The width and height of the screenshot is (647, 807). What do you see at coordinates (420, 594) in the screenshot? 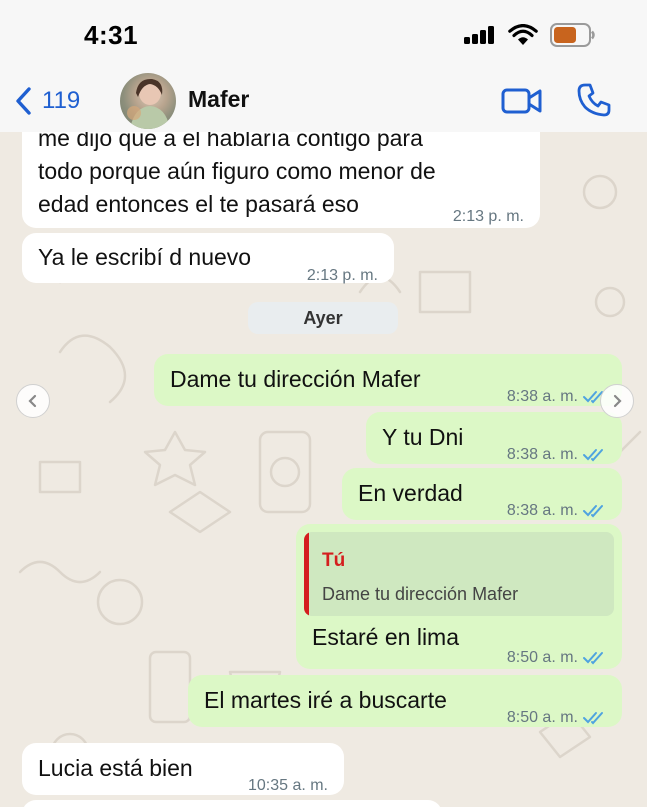
I see `quote-text: Dame tu dirección Mafer` at bounding box center [420, 594].